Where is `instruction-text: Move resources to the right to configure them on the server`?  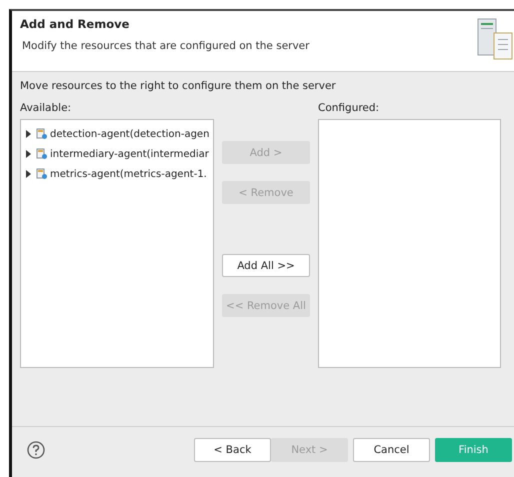 instruction-text: Move resources to the right to configure them on the server is located at coordinates (178, 86).